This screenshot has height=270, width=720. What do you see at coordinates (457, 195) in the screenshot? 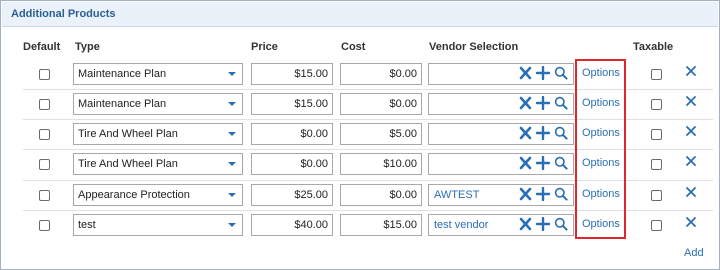
I see `vendor-selection-value: AWTEST` at bounding box center [457, 195].